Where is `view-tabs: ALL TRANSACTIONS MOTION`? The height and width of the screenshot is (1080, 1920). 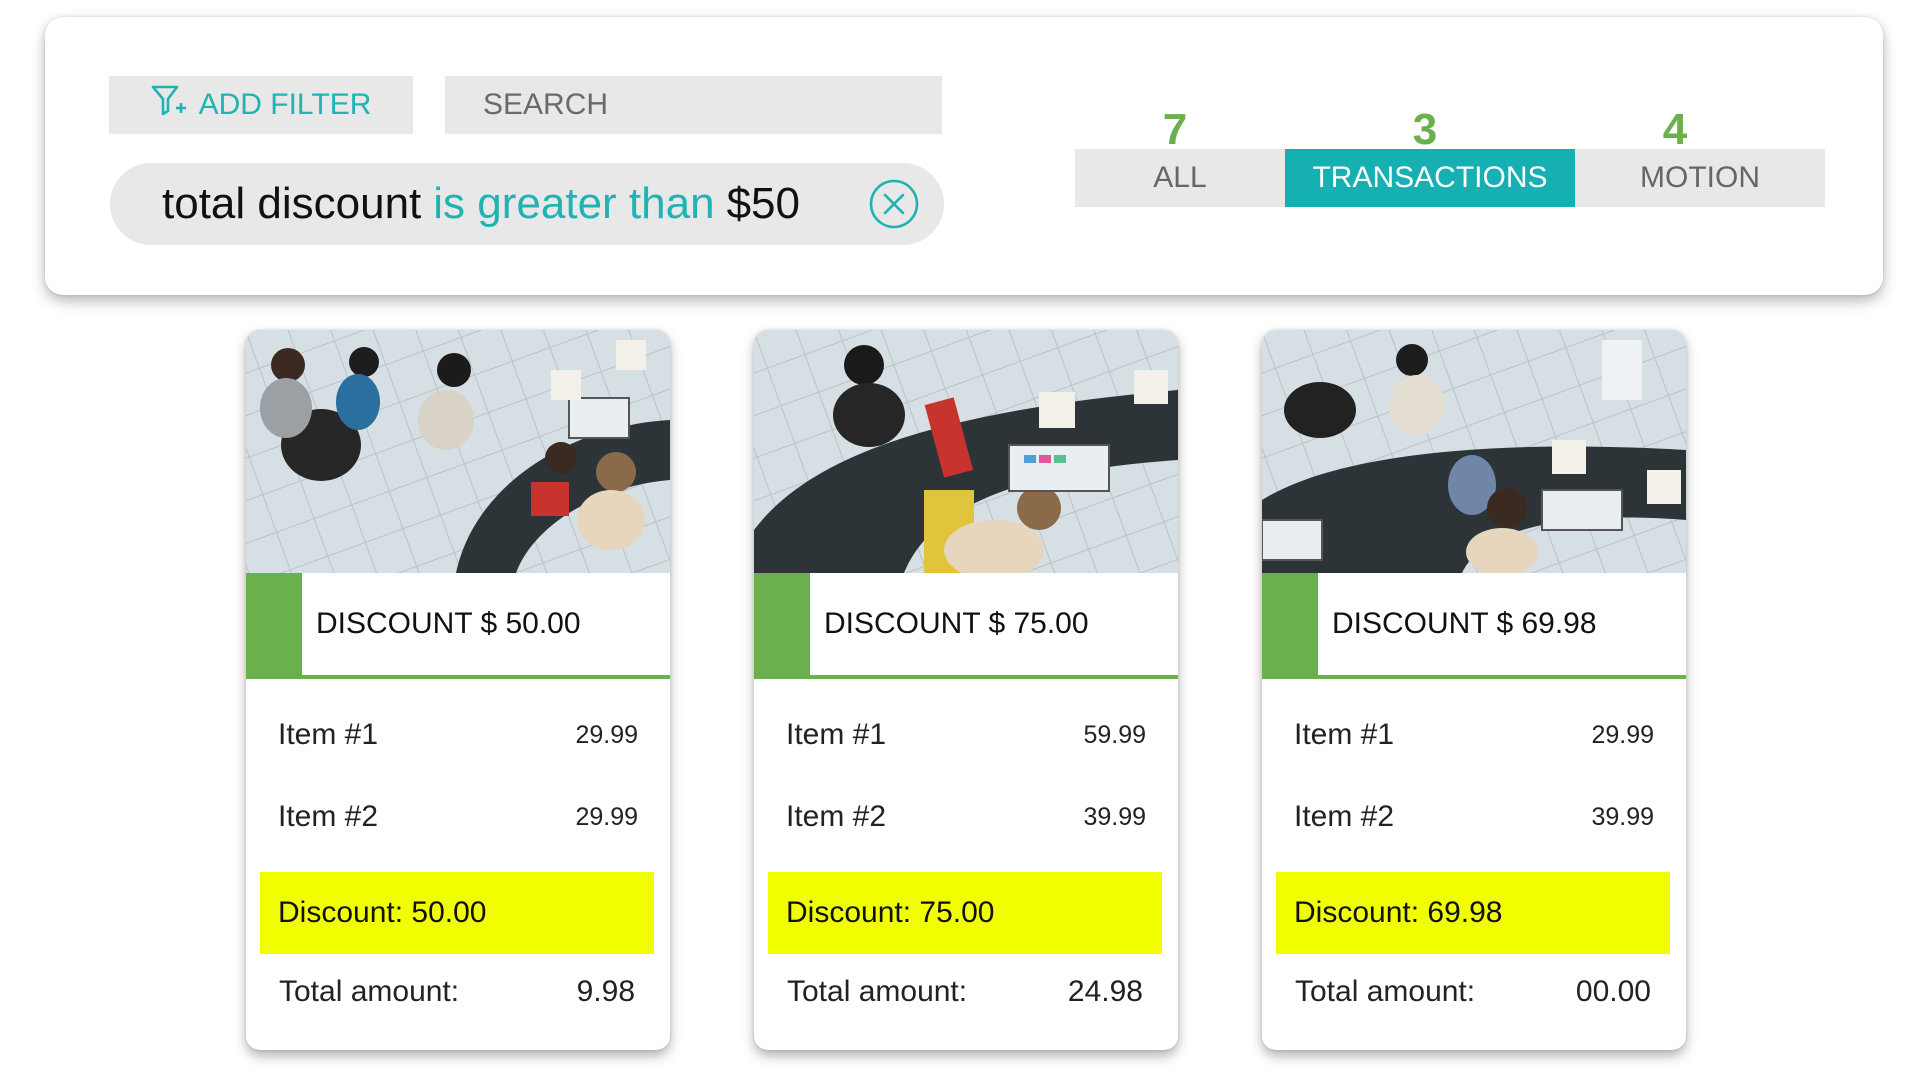 view-tabs: ALL TRANSACTIONS MOTION is located at coordinates (1450, 178).